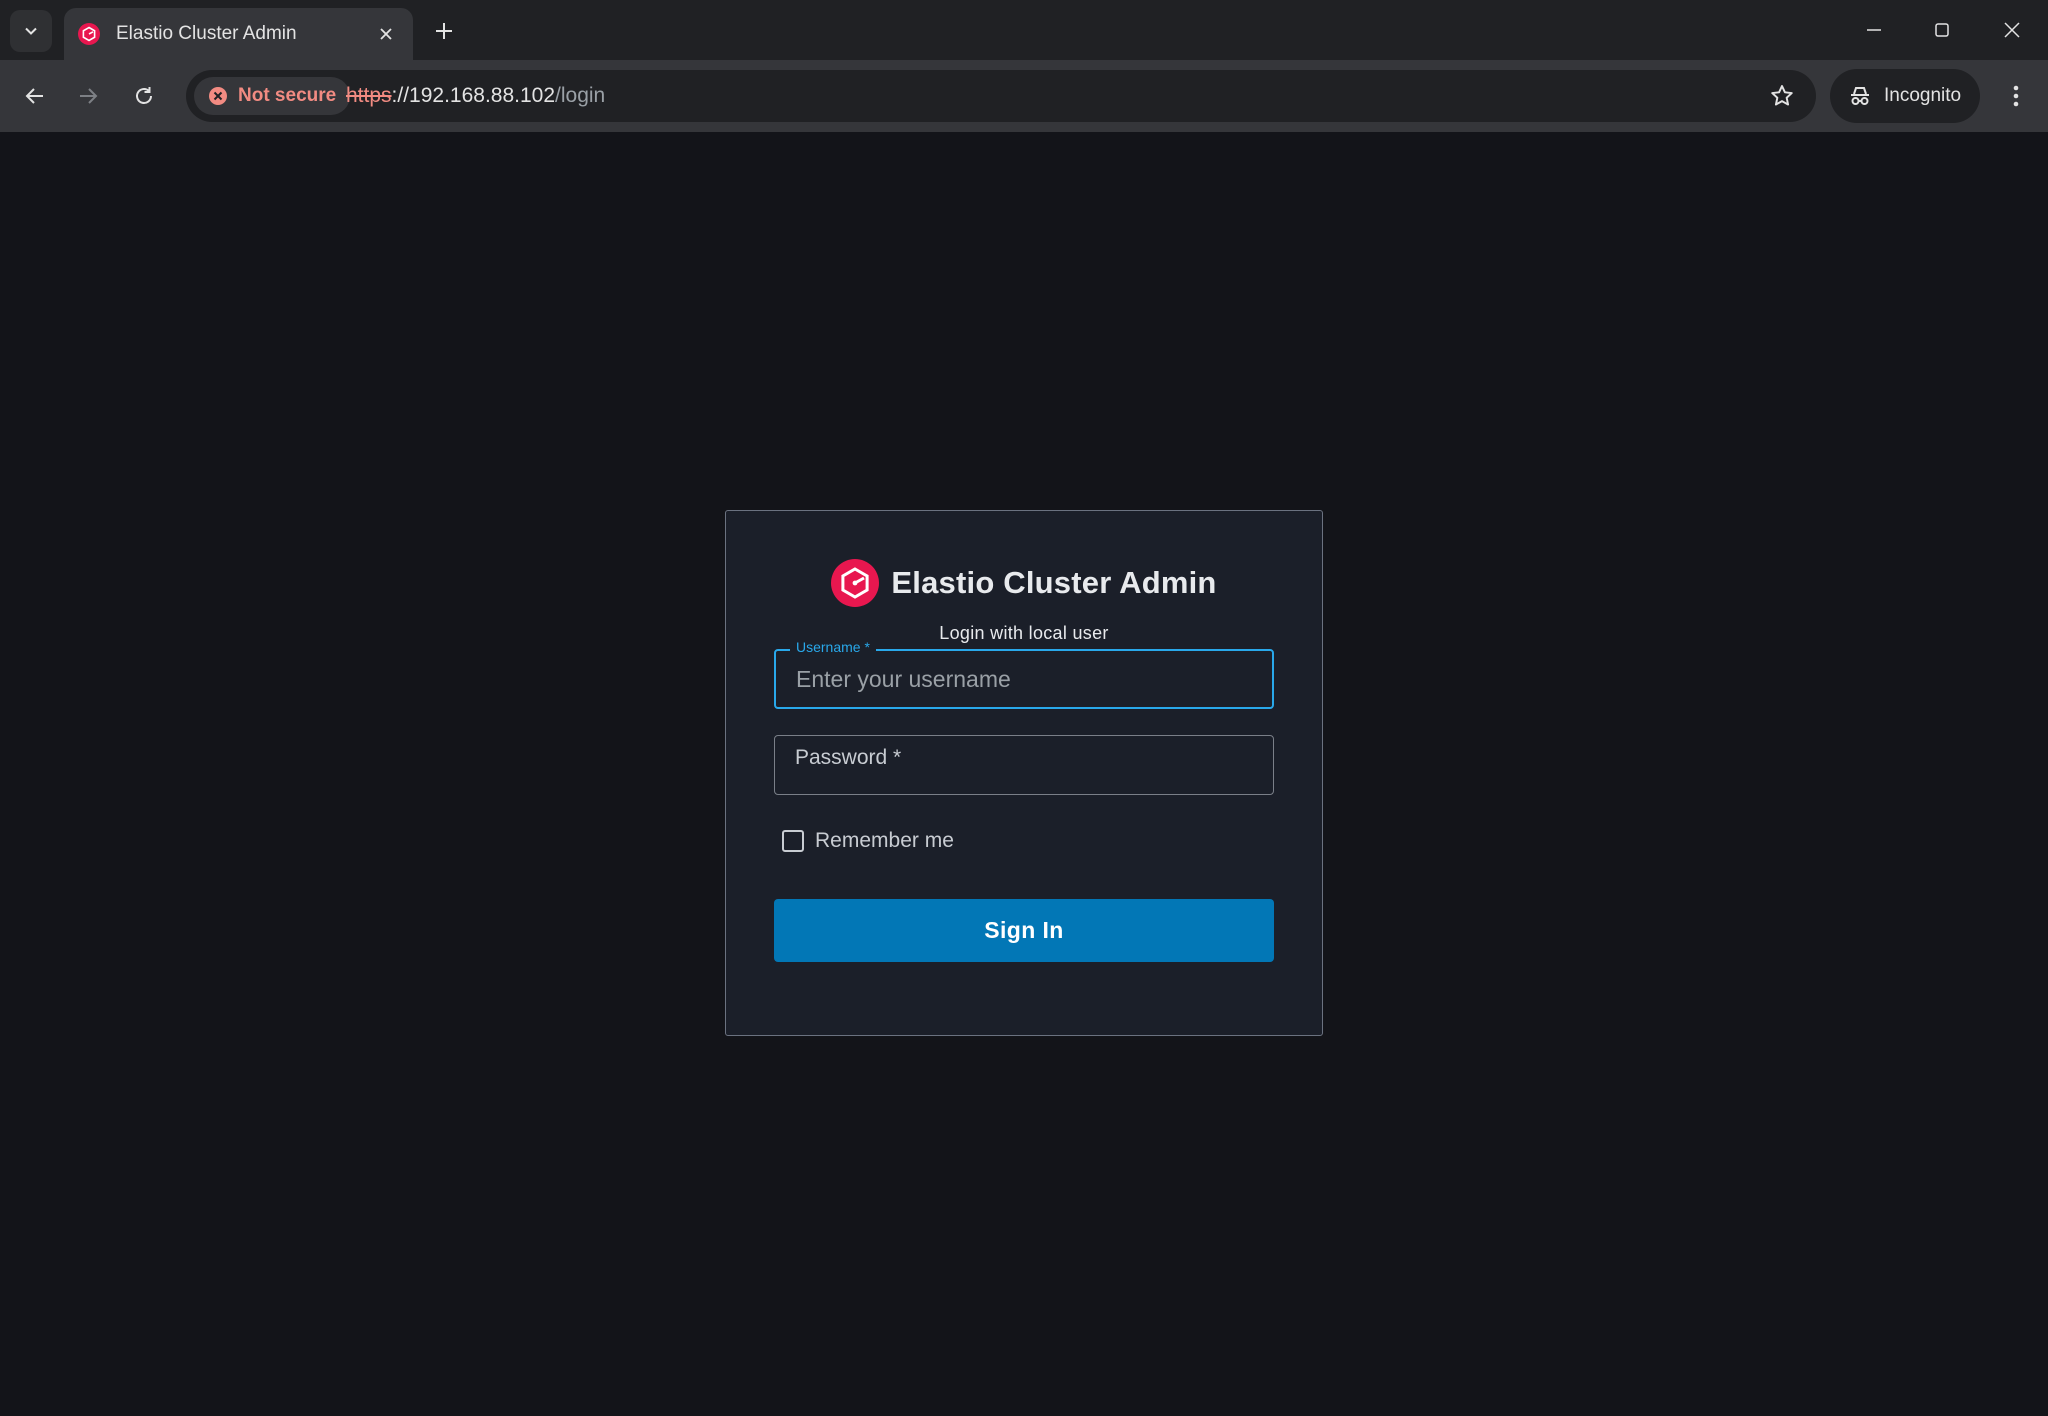  Describe the element at coordinates (1054, 582) in the screenshot. I see `app-title: Elastio Cluster Admin` at that location.